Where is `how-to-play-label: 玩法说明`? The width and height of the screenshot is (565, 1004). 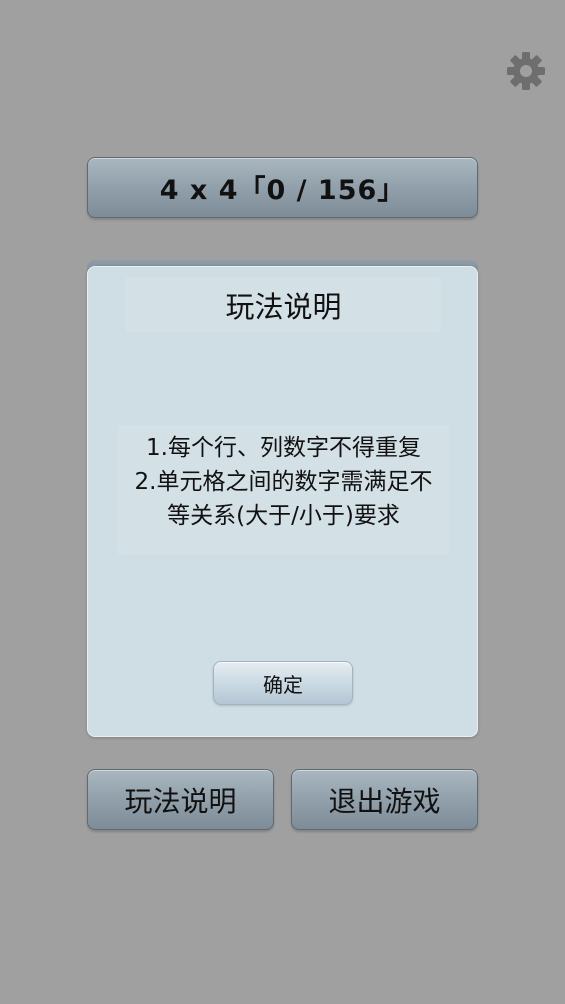
how-to-play-label: 玩法说明 is located at coordinates (180, 801).